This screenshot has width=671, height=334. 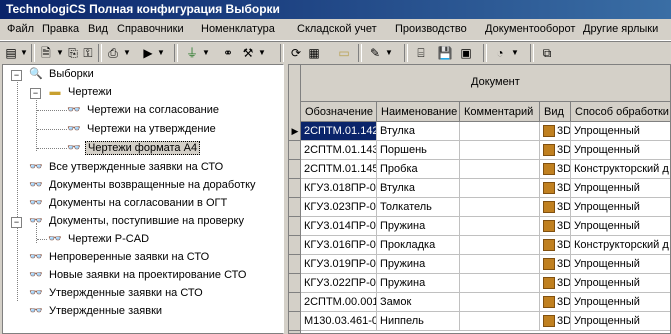 I want to click on table-row: КГУ3.023ПР-0 Толкатель 3D Упрощенный, so click(x=485, y=207).